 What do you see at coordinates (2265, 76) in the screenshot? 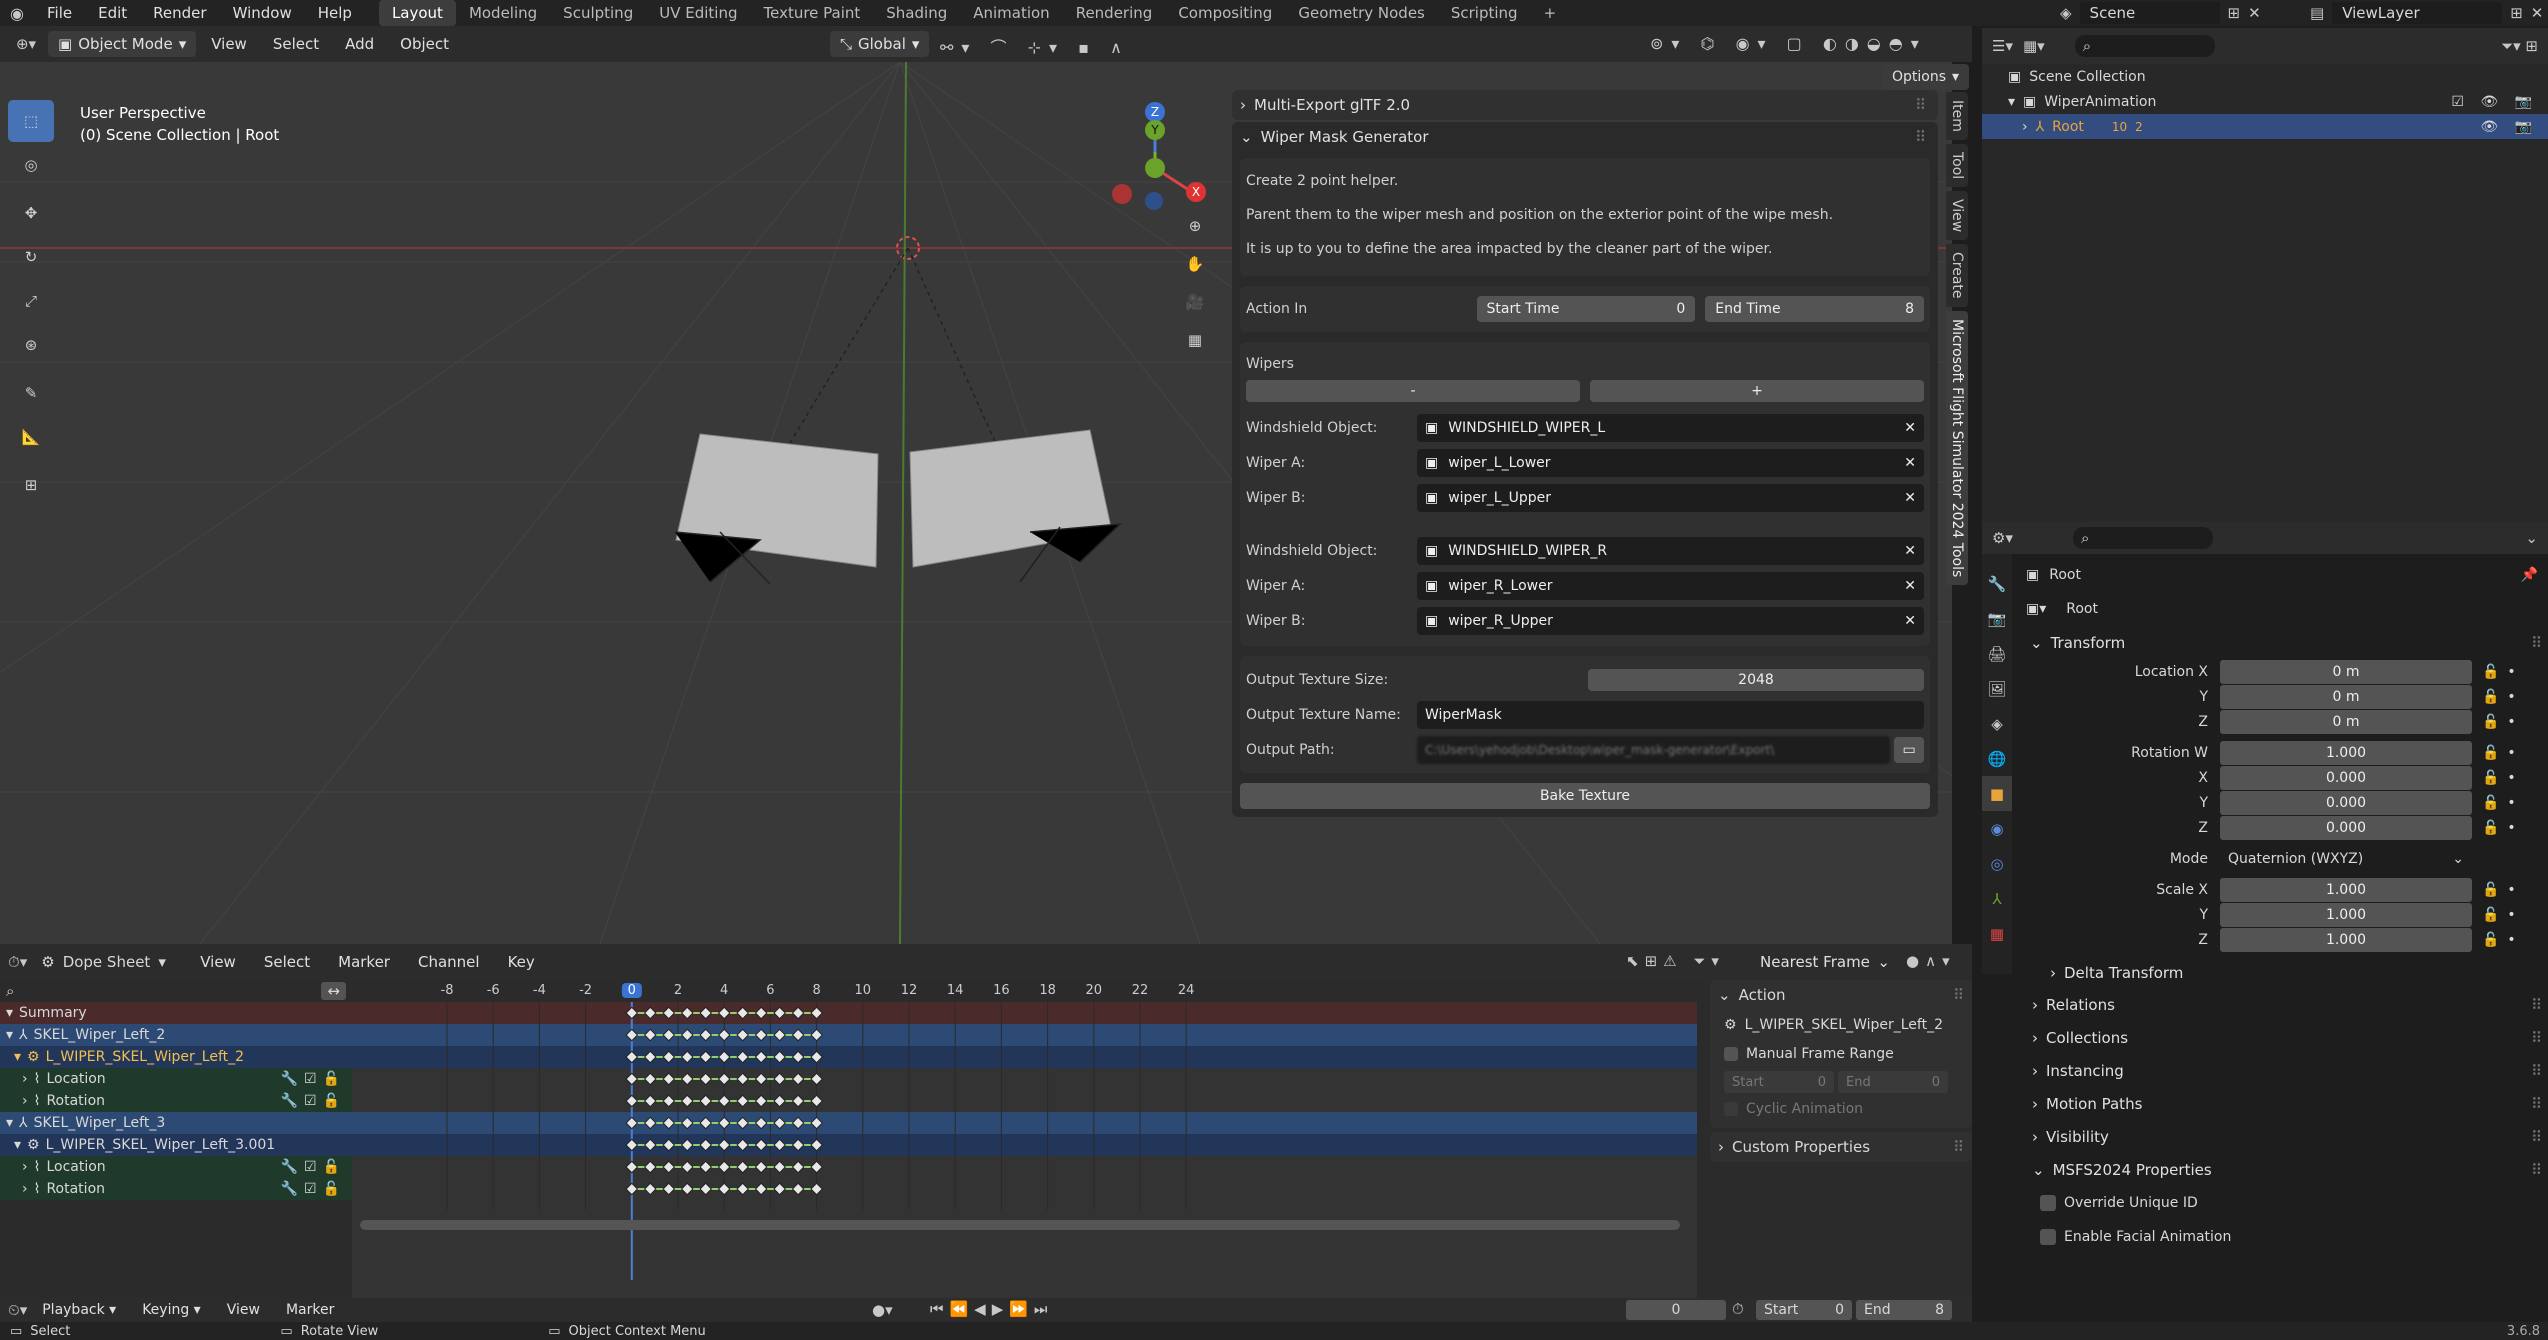
I see `outliner-row-scene-collection: ▣ Scene Collection` at bounding box center [2265, 76].